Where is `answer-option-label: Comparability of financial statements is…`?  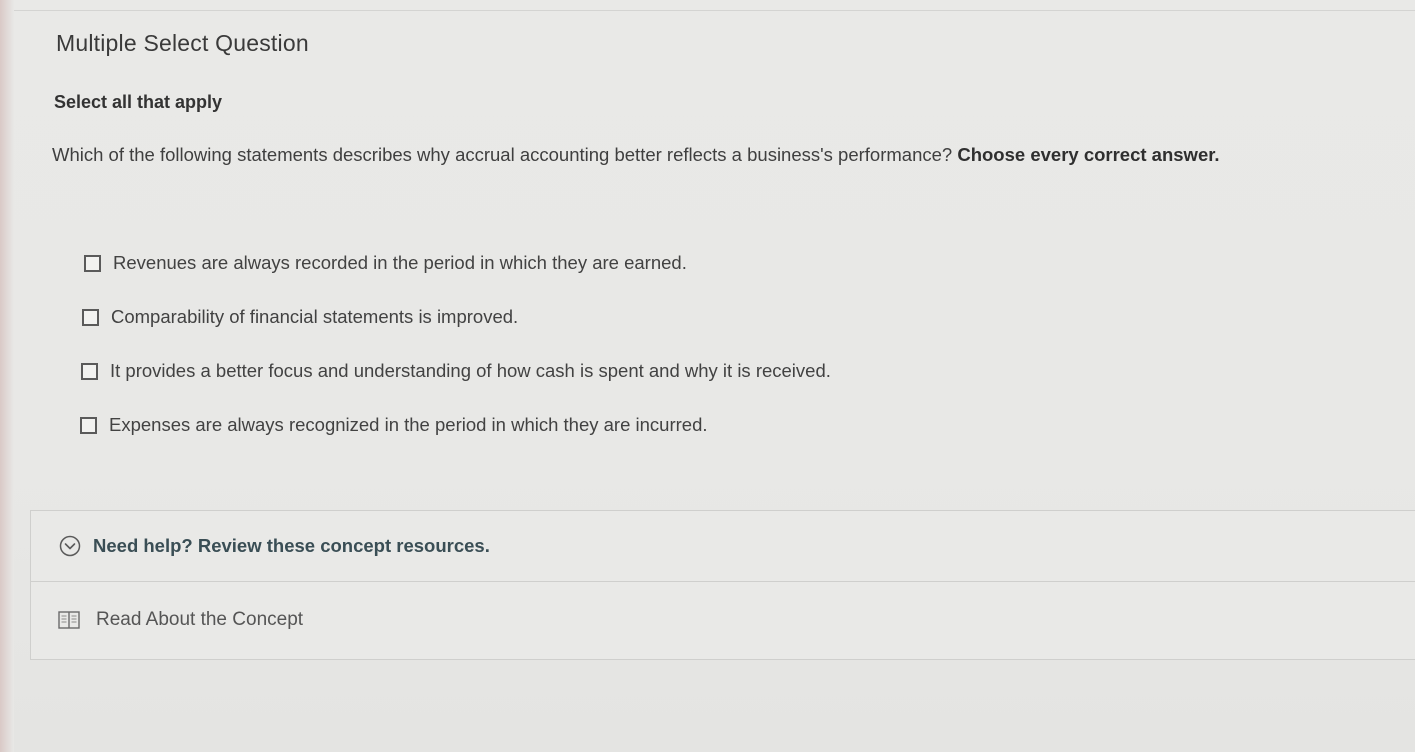 answer-option-label: Comparability of financial statements is… is located at coordinates (315, 316).